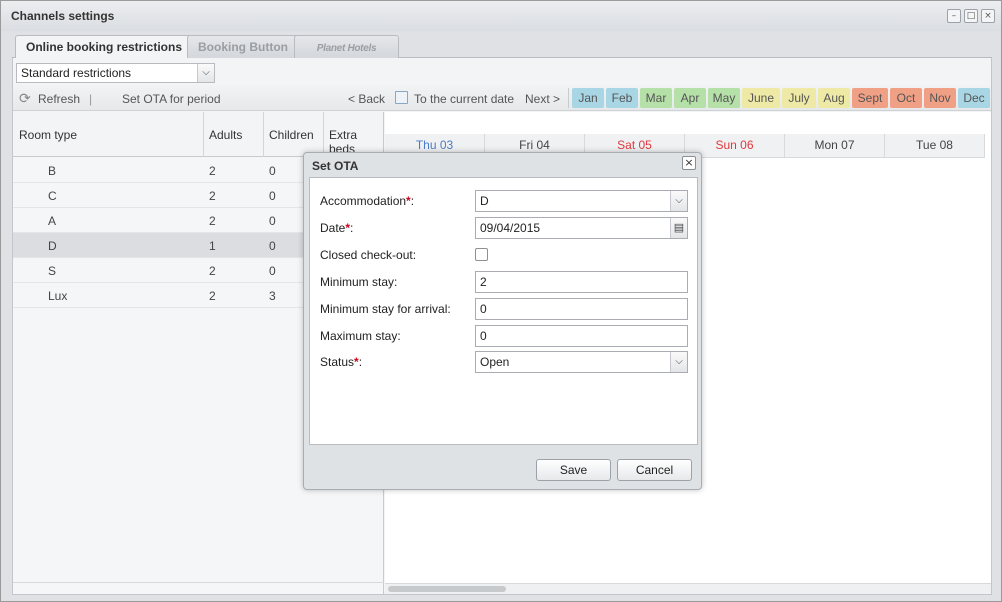 The width and height of the screenshot is (1002, 602). What do you see at coordinates (581, 336) in the screenshot?
I see `max-stay-input: 0` at bounding box center [581, 336].